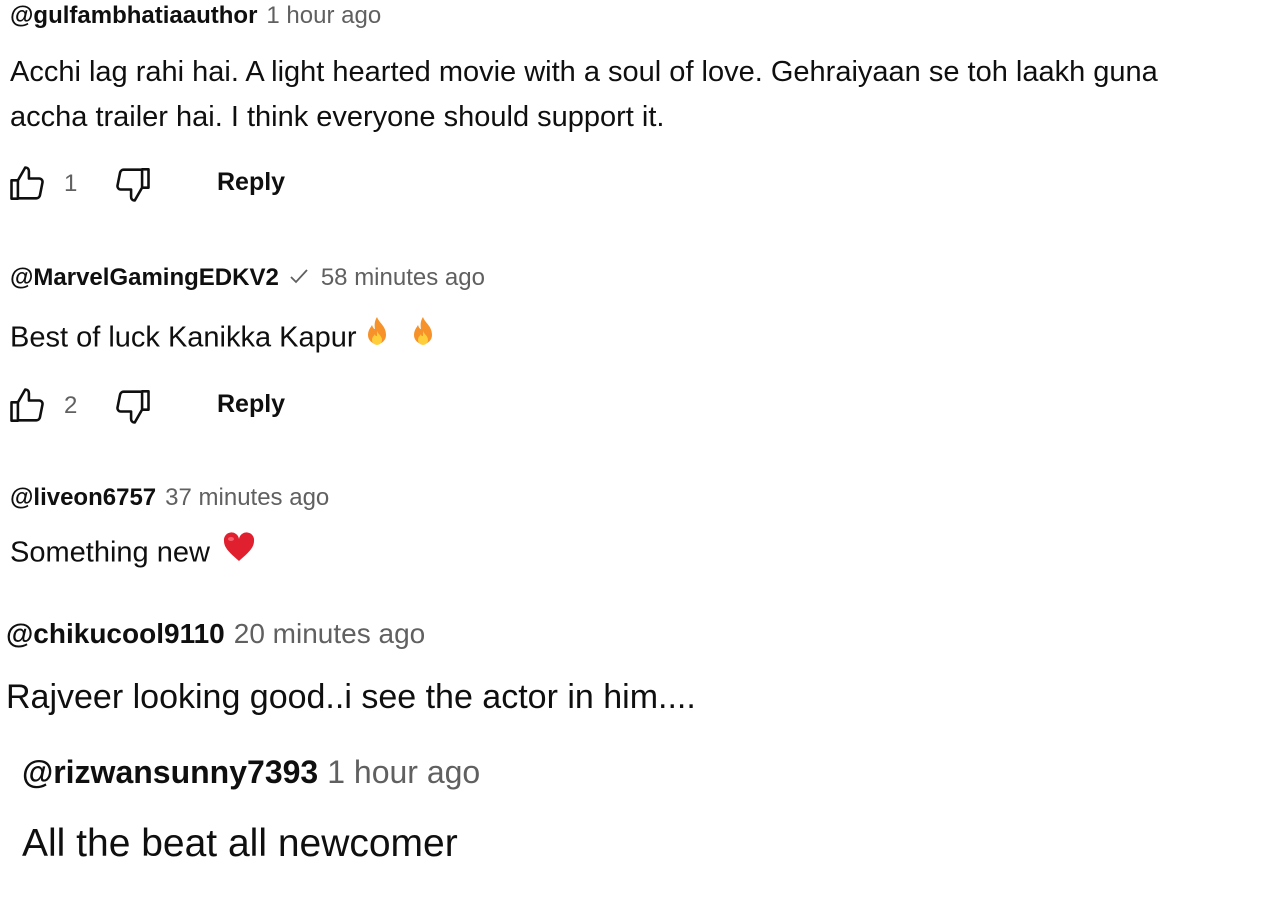 This screenshot has width=1280, height=900. What do you see at coordinates (240, 843) in the screenshot?
I see `comment-text: All the beat all newcomer` at bounding box center [240, 843].